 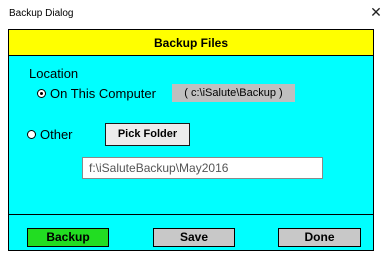 I want to click on pick-folder-button: Pick Folder, so click(x=147, y=134).